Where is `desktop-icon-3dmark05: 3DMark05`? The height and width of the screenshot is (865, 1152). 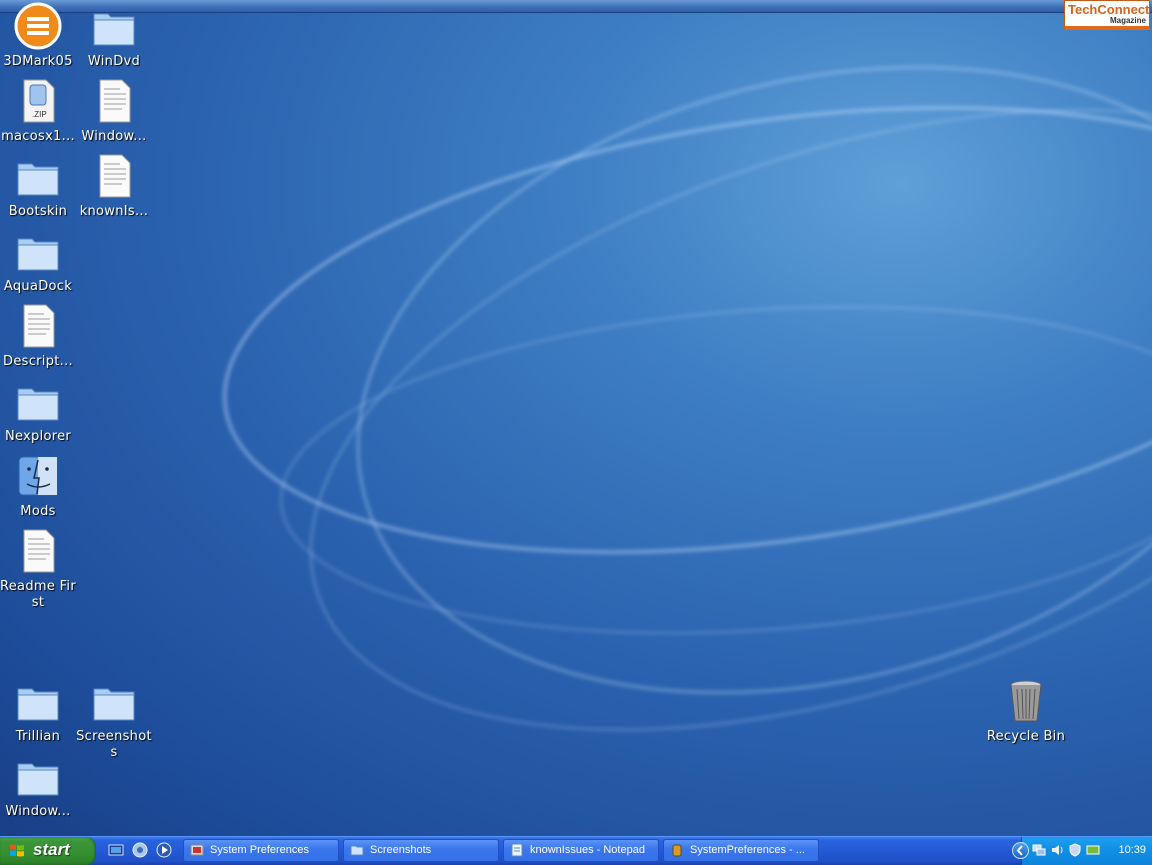
desktop-icon-3dmark05: 3DMark05 is located at coordinates (38, 36).